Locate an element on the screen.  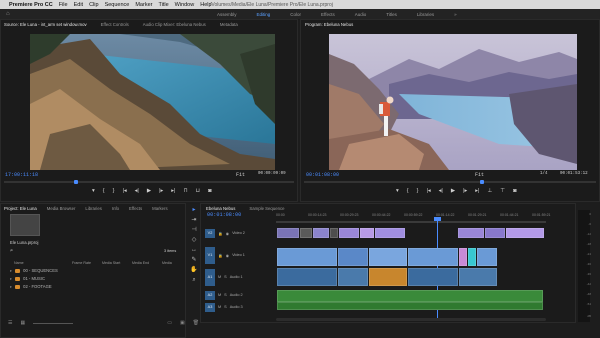
column-frame-rate: Frame Rate is located at coordinates (87, 263).